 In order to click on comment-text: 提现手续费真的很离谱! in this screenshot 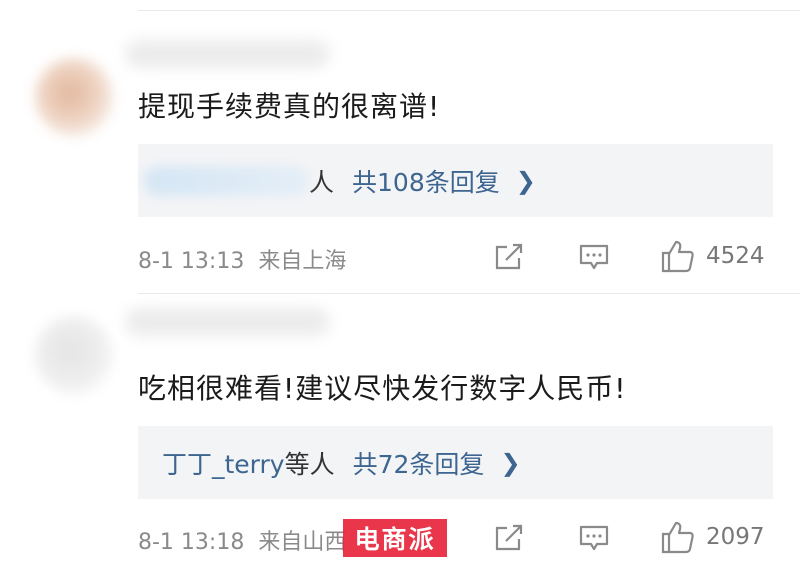, I will do `click(289, 106)`.